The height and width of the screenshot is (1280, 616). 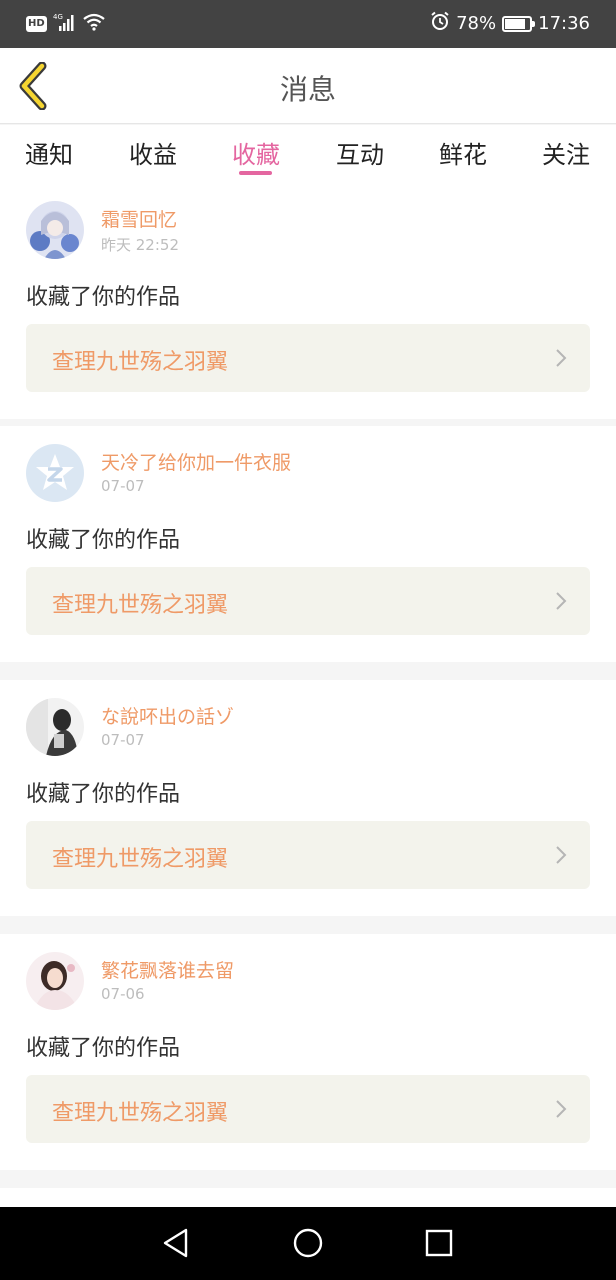 I want to click on battery-percent: 78%, so click(x=476, y=23).